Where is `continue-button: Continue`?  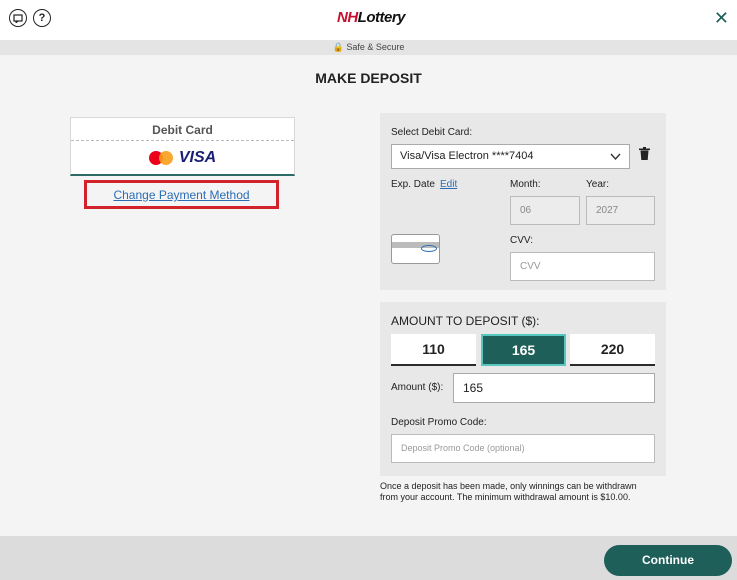
continue-button: Continue is located at coordinates (668, 560).